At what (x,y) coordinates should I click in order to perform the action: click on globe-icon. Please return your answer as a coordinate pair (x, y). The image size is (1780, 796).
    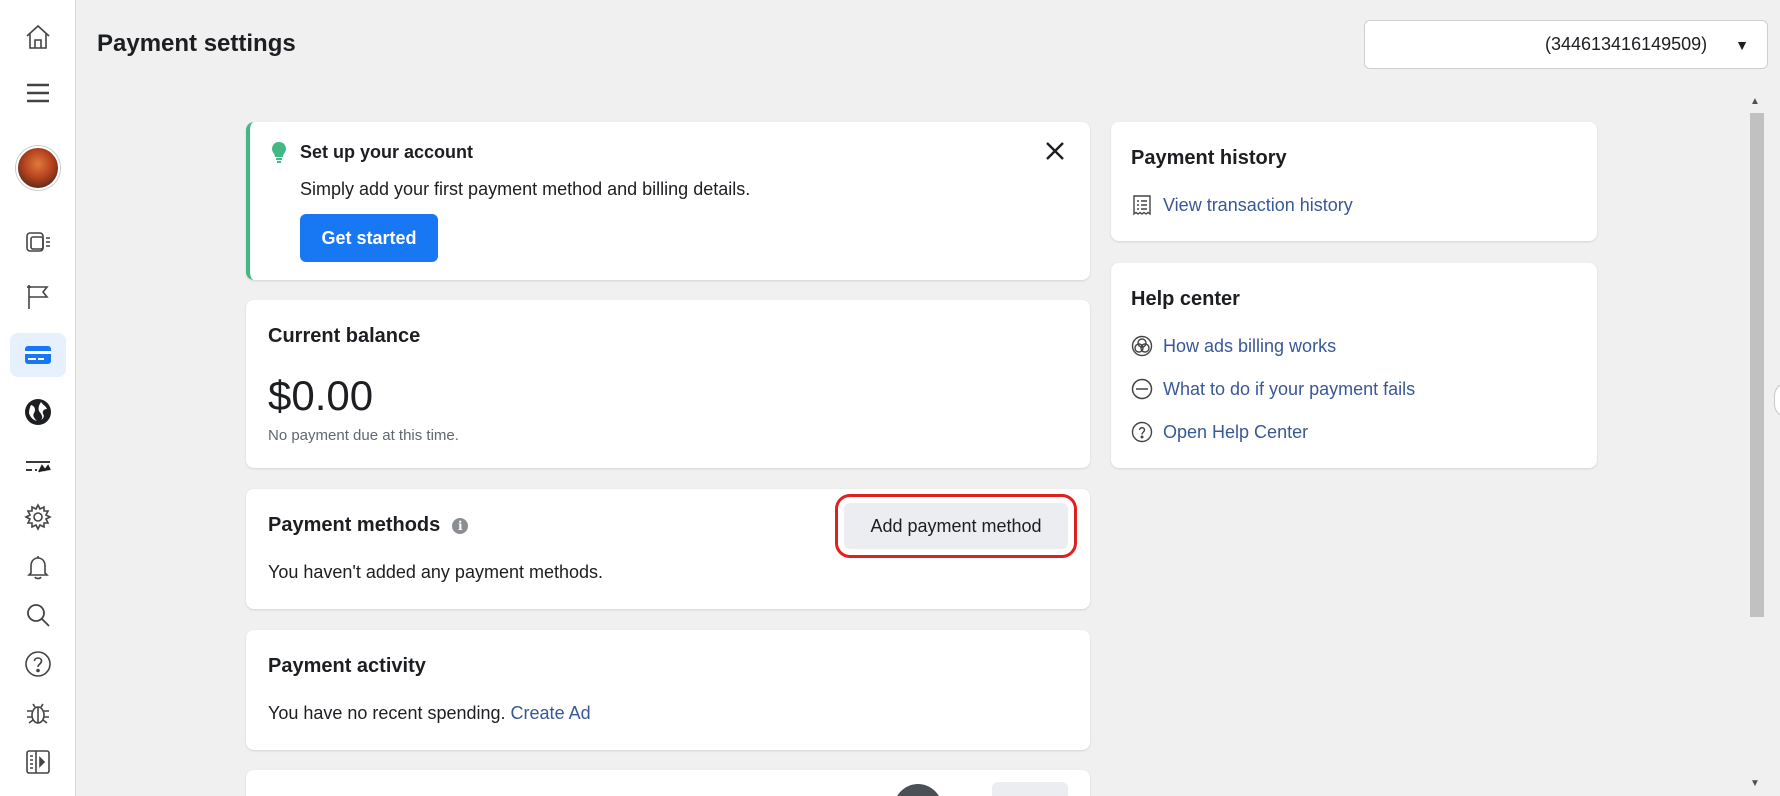
    Looking at the image, I should click on (38, 412).